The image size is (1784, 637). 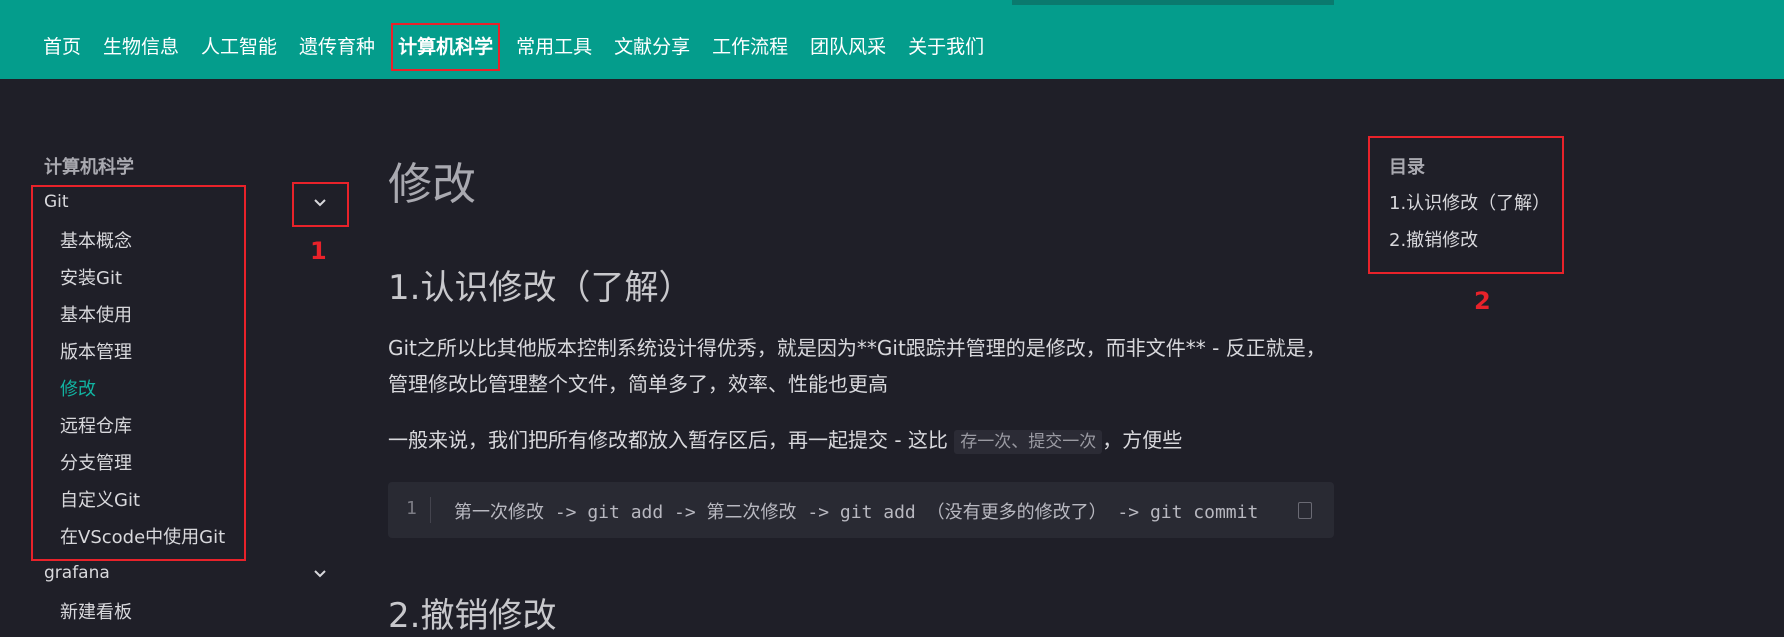 What do you see at coordinates (318, 251) in the screenshot?
I see `annotation-label-1: 1` at bounding box center [318, 251].